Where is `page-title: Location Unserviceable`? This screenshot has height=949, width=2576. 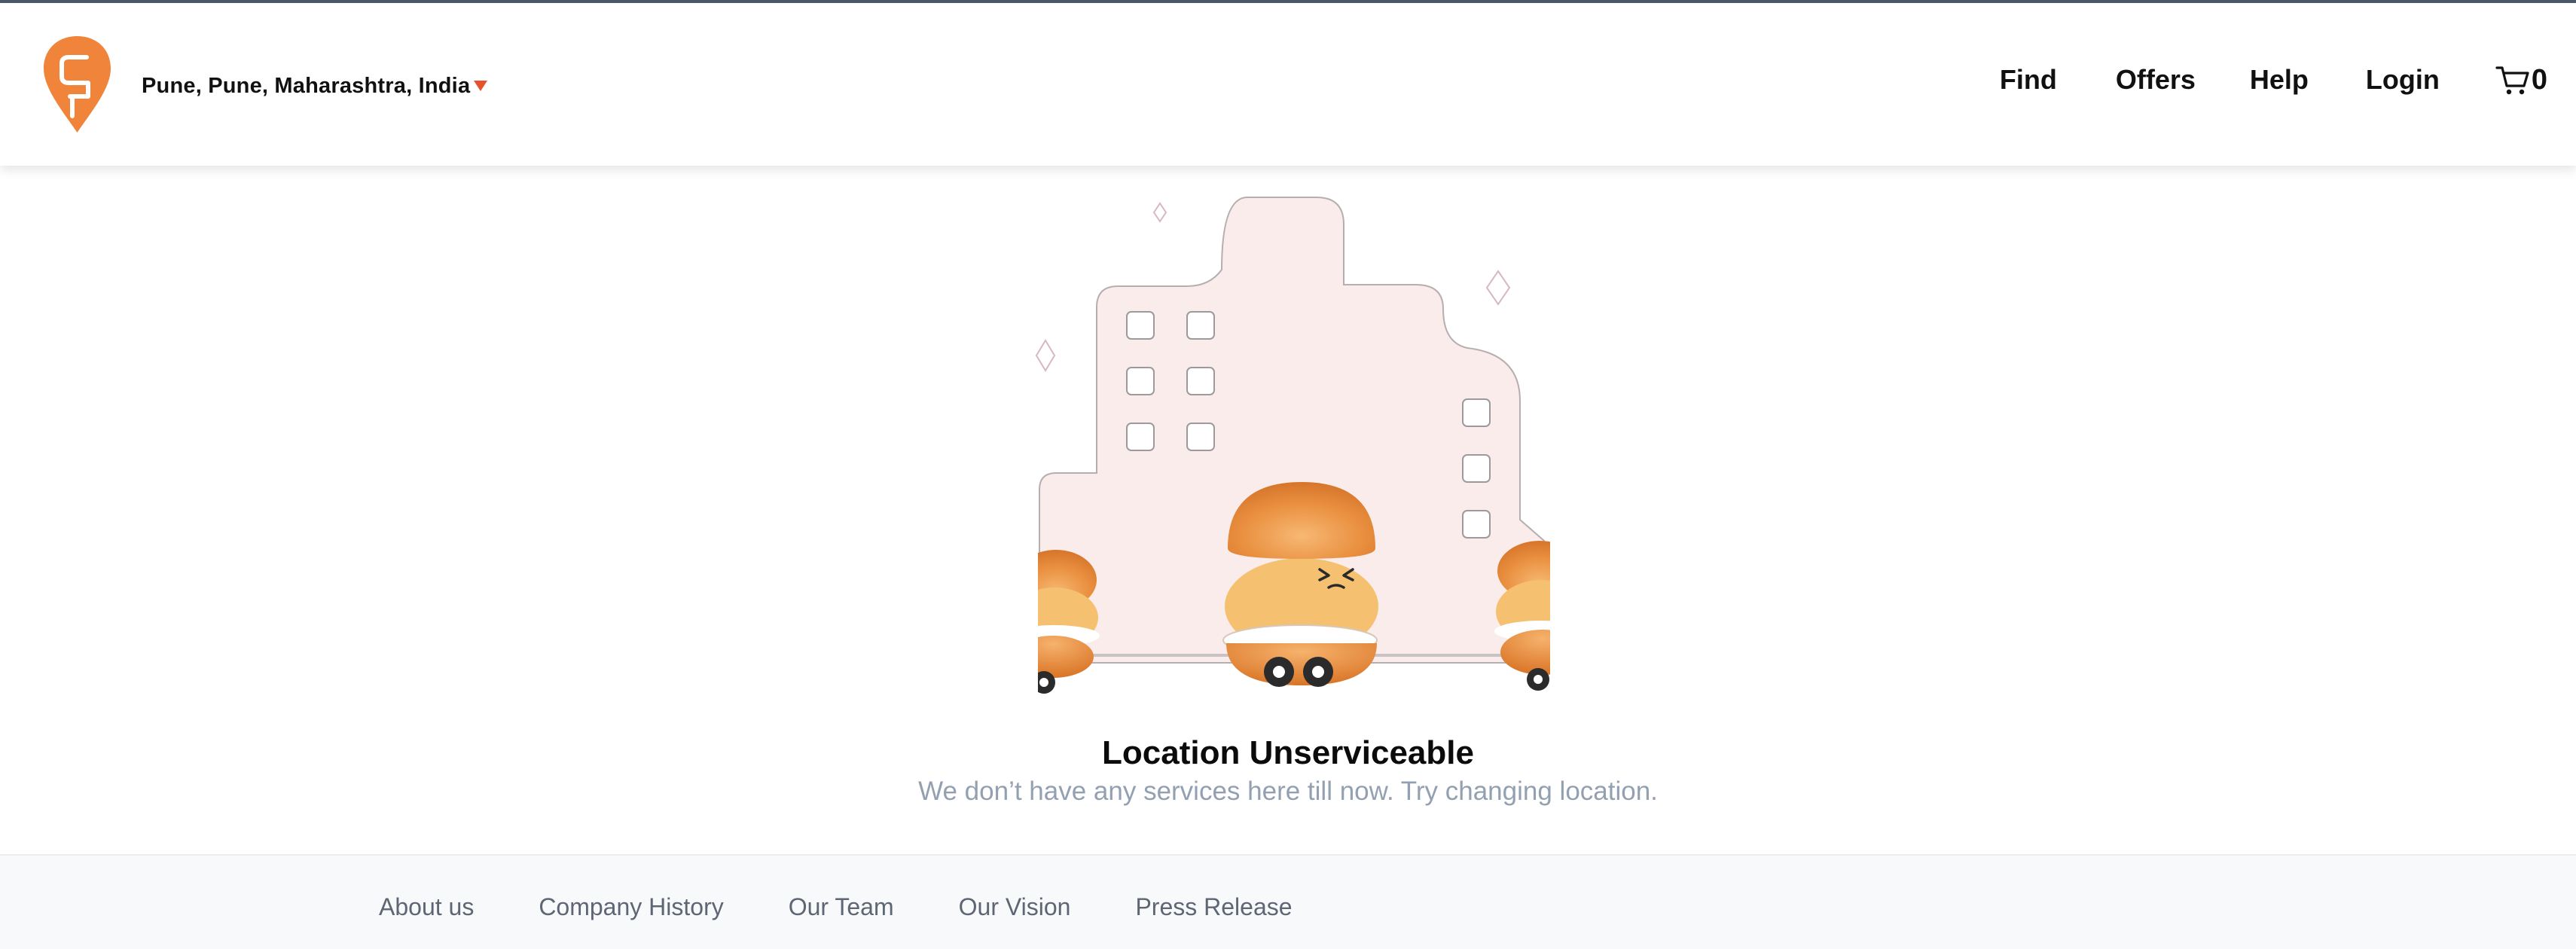 page-title: Location Unserviceable is located at coordinates (1288, 752).